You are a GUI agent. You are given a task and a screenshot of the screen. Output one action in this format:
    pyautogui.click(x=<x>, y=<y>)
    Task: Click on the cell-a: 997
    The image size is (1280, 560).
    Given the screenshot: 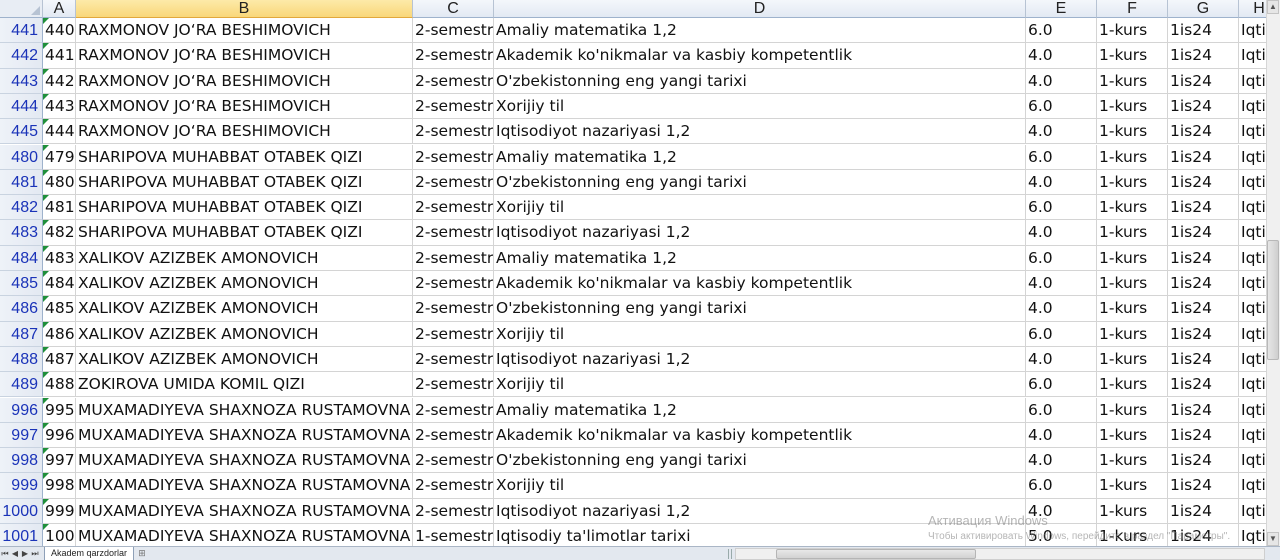 What is the action you would take?
    pyautogui.click(x=59, y=461)
    